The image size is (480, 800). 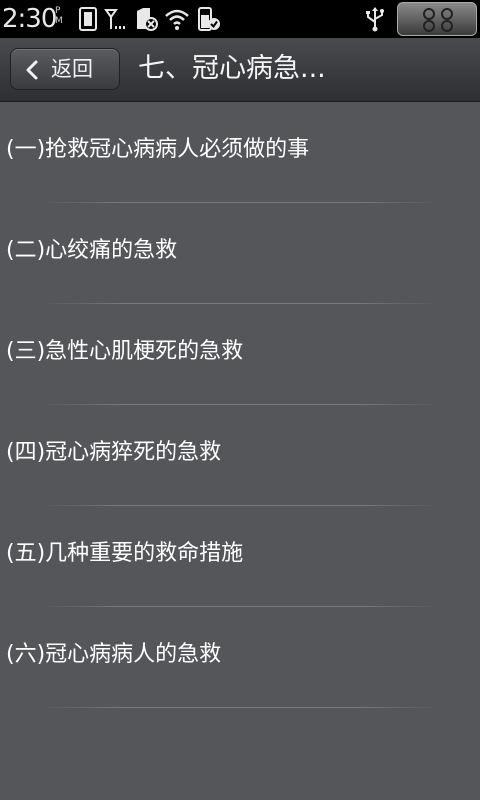 I want to click on list-item-label: (四)冠心病猝死的急救, so click(x=114, y=452).